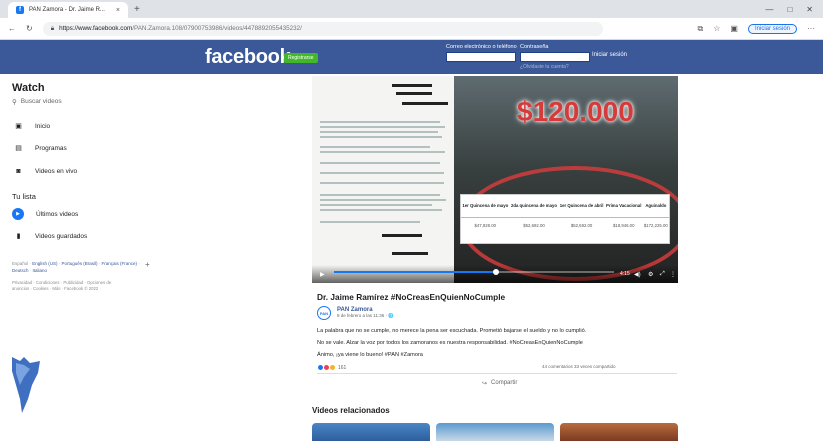  Describe the element at coordinates (575, 111) in the screenshot. I see `price-overlay: $120.000` at that location.